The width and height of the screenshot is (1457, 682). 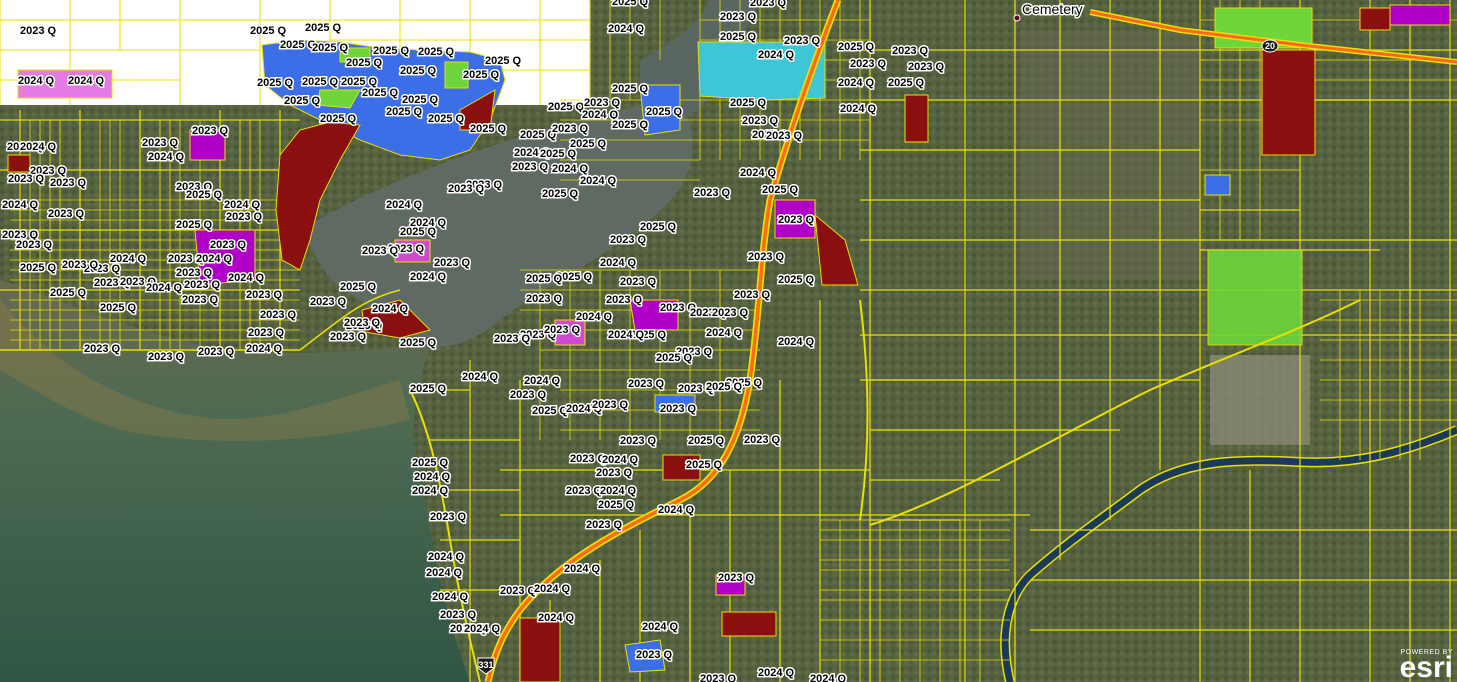 What do you see at coordinates (1426, 665) in the screenshot?
I see `esri-attribution: POWERED BY esri` at bounding box center [1426, 665].